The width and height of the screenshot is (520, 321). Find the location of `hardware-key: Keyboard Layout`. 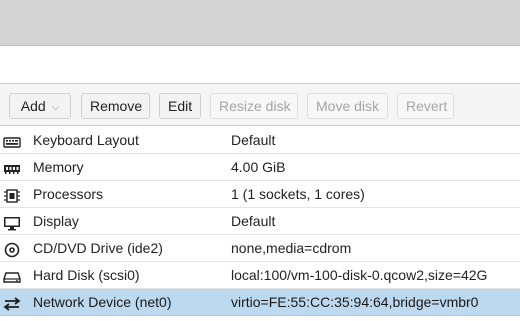

hardware-key: Keyboard Layout is located at coordinates (86, 140).